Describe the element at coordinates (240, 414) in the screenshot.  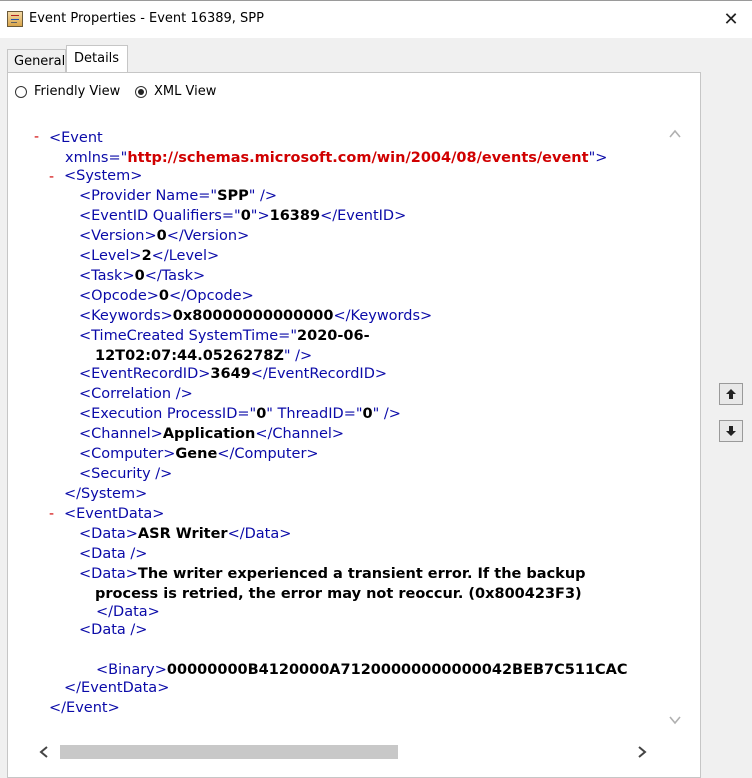
I see `xml-execution: <Execution ProcessID="0" ThreadID="0" />` at that location.